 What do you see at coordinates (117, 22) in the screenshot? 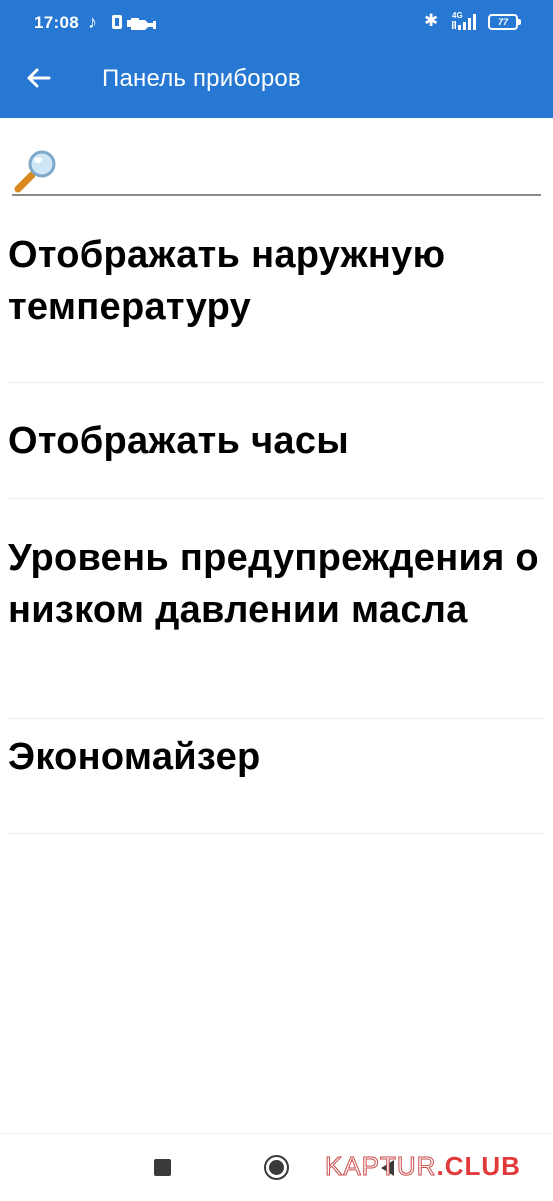
I see `notification-icon` at bounding box center [117, 22].